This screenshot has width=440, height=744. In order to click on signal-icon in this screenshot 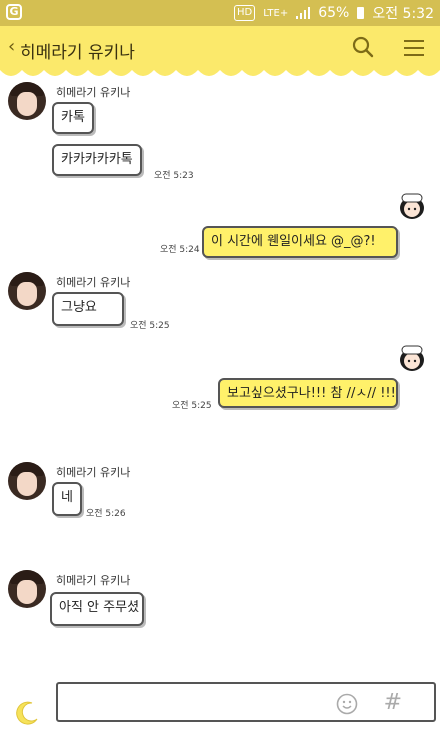, I will do `click(303, 13)`.